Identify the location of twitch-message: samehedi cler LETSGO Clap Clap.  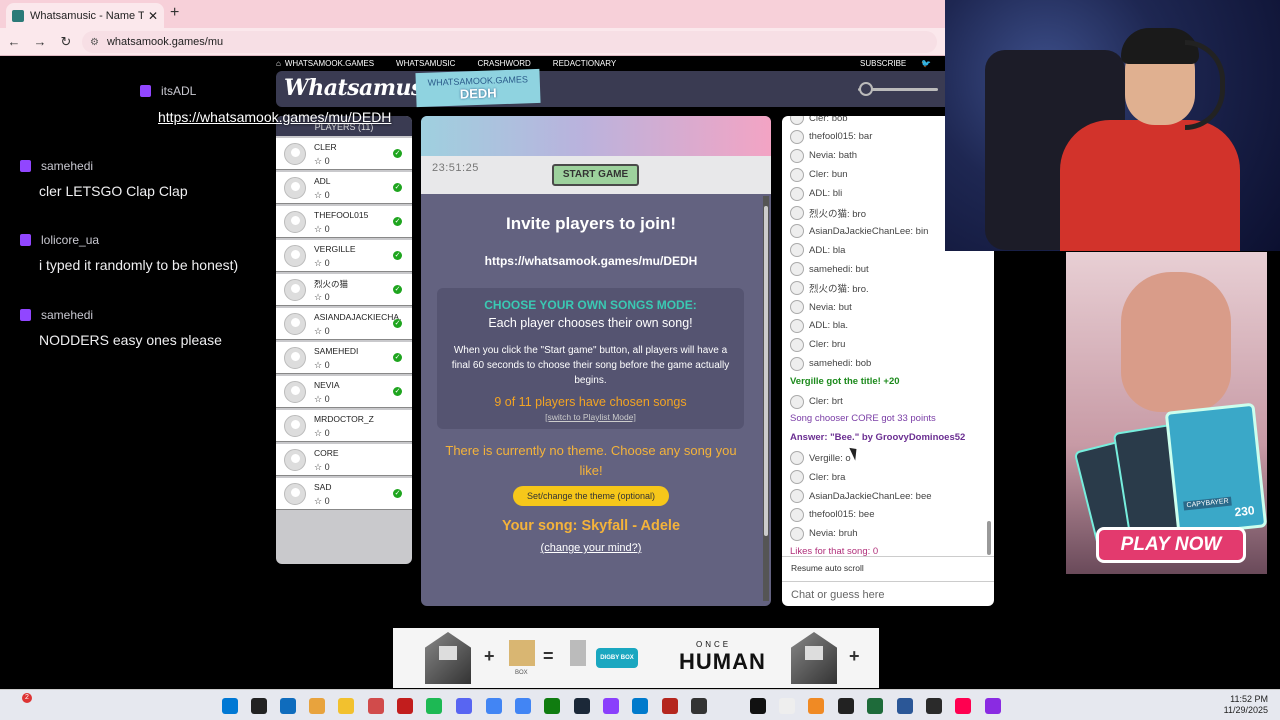
(104, 179).